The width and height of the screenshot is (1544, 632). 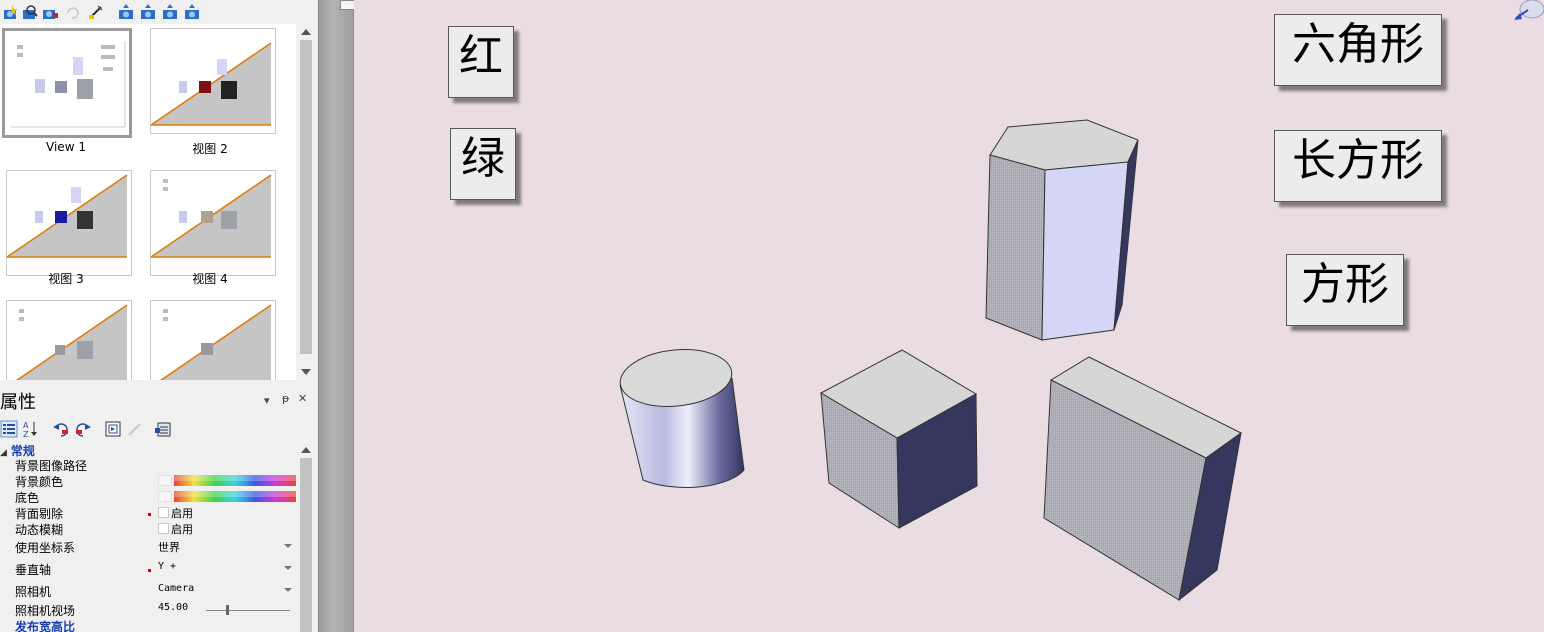 I want to click on rectangular-block-shape, so click(x=1142, y=479).